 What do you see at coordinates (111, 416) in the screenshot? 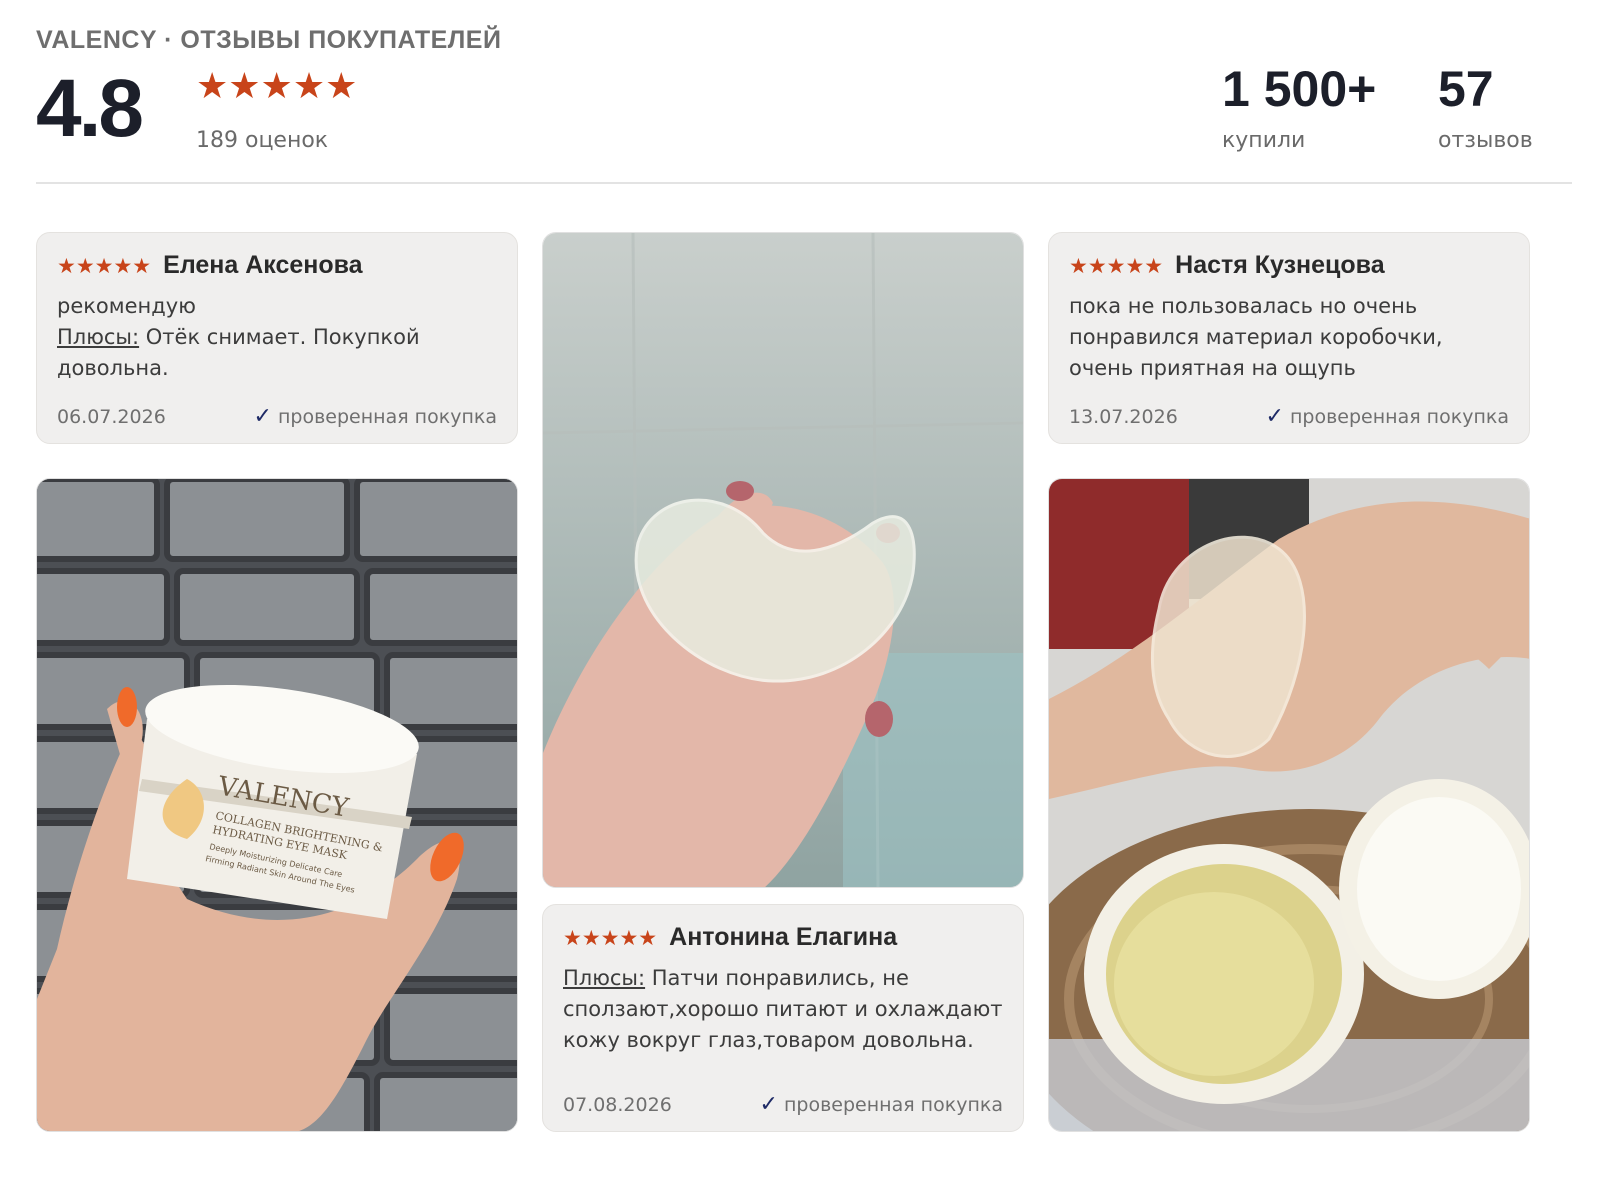
I see `review-date: 06.07.2026` at bounding box center [111, 416].